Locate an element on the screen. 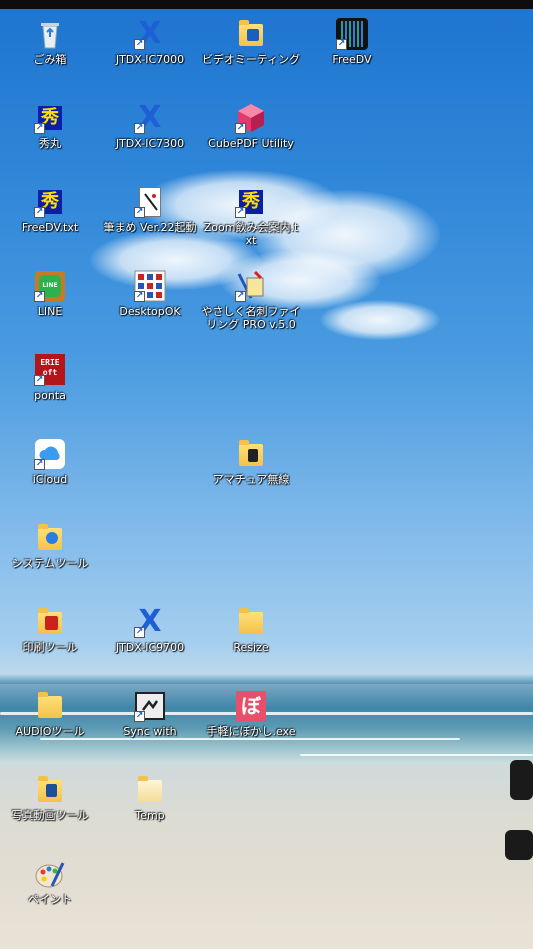  desktop-icon-freedv-txt: 秀 ↗ FreeDV.txt is located at coordinates (50, 210).